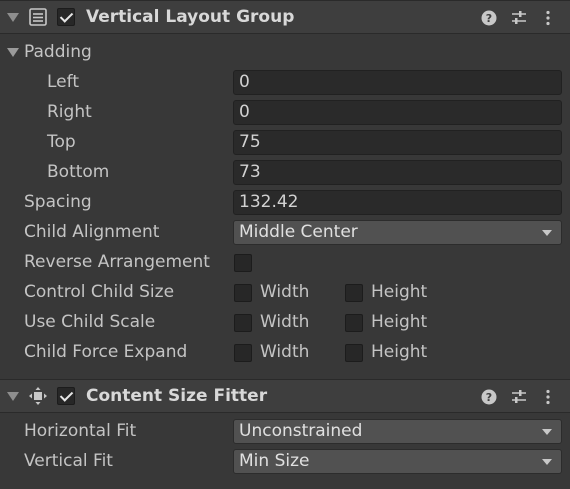 The width and height of the screenshot is (570, 489). Describe the element at coordinates (13, 52) in the screenshot. I see `padding-foldout-icon` at that location.